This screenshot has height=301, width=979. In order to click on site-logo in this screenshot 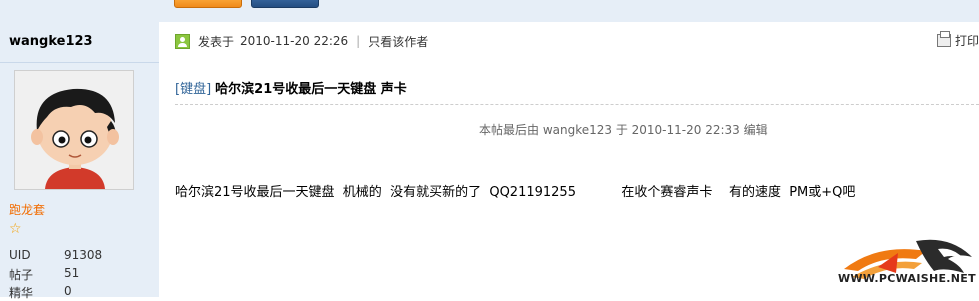, I will do `click(908, 259)`.